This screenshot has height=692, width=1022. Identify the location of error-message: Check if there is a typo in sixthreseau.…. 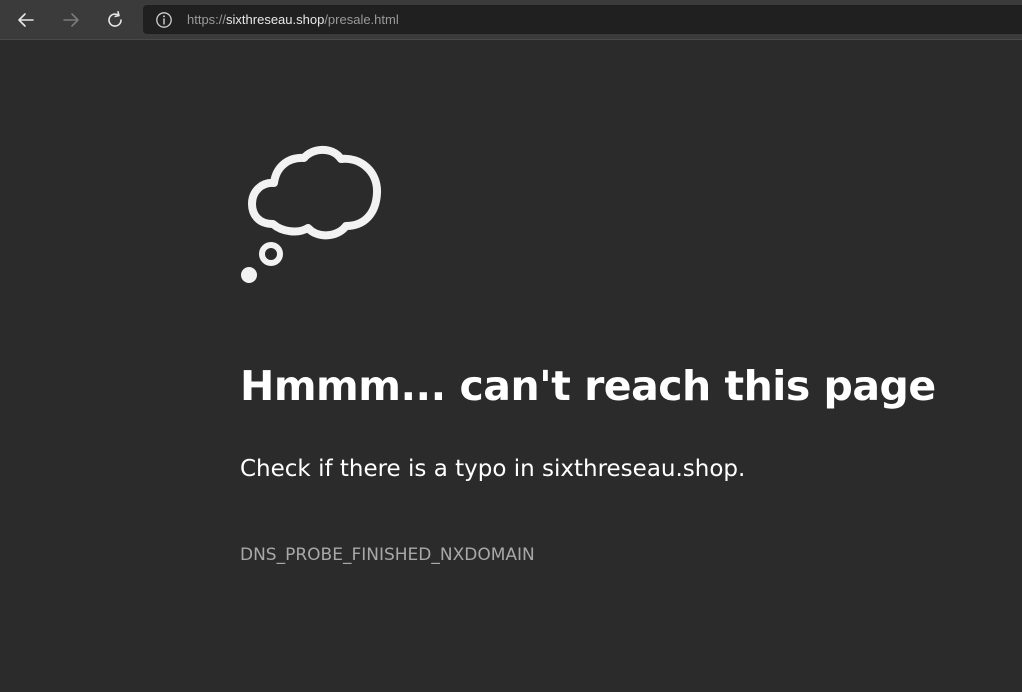
(493, 469).